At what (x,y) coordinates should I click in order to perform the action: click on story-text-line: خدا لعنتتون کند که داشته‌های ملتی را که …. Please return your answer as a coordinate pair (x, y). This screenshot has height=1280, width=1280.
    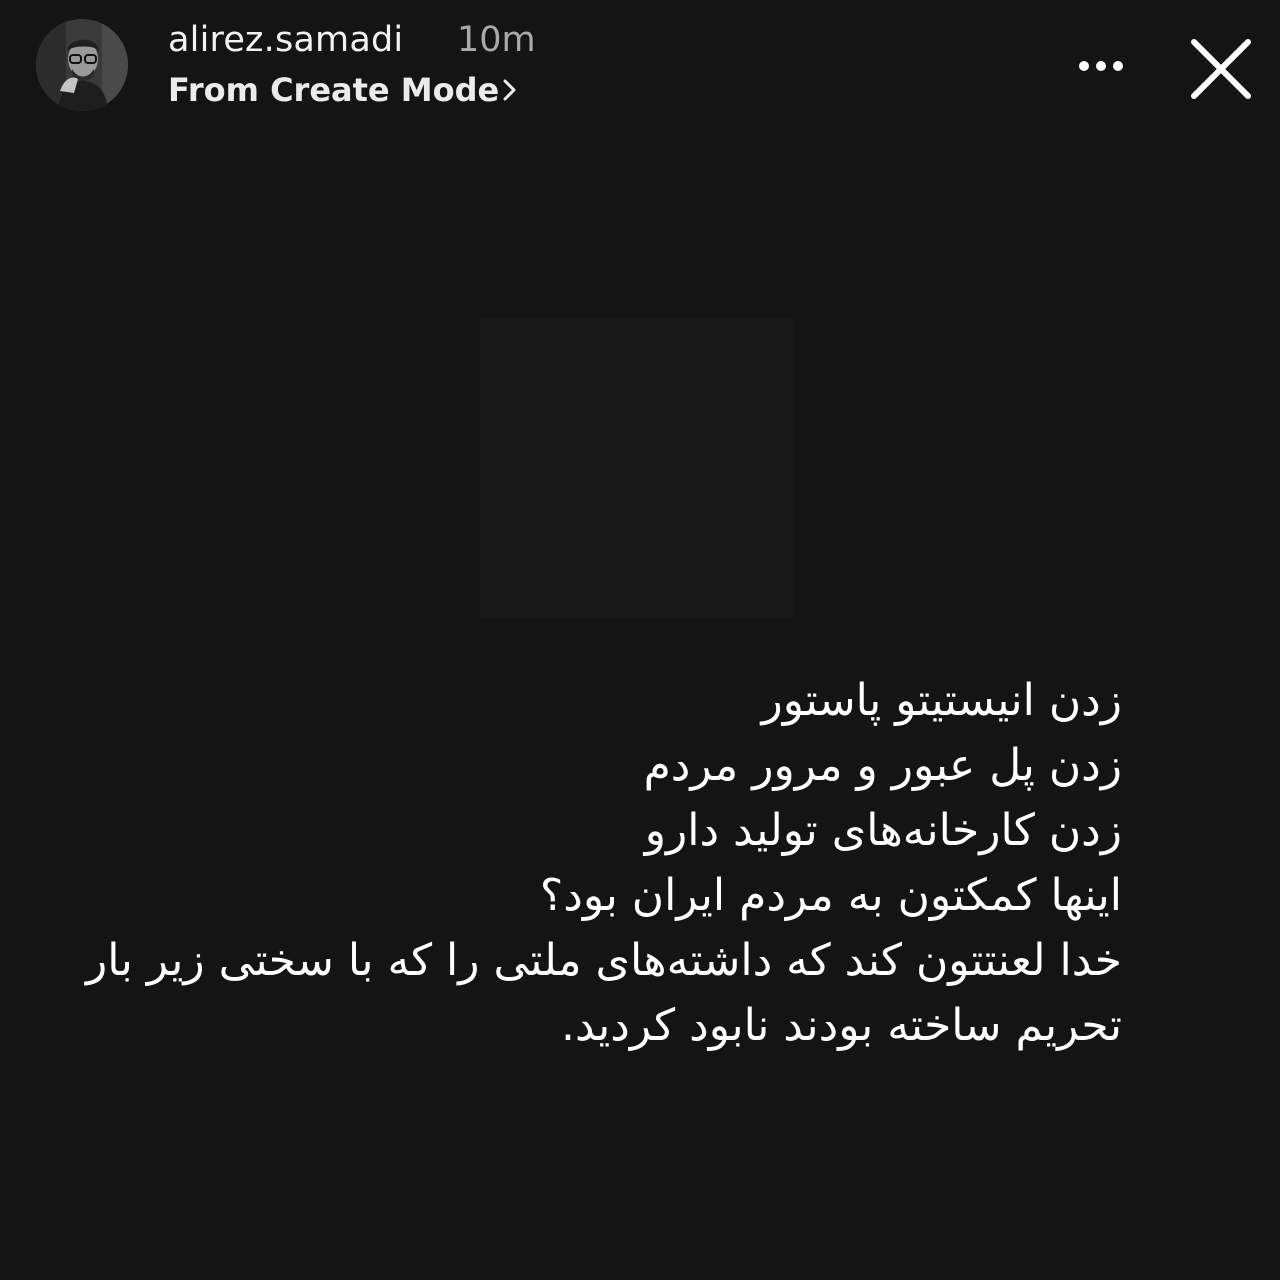
    Looking at the image, I should click on (604, 960).